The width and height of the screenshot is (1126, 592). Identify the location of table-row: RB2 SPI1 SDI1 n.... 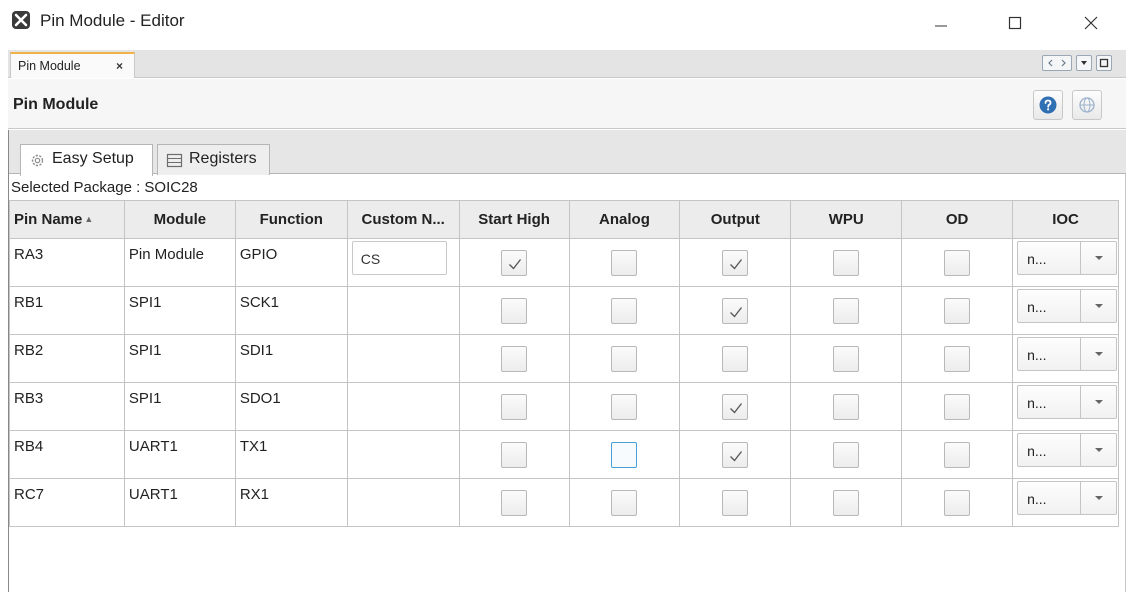
(564, 358).